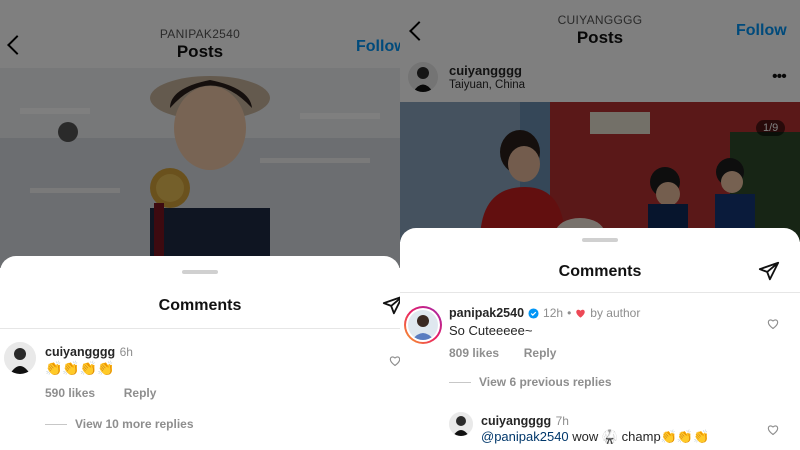  I want to click on verified-badge-icon, so click(533, 313).